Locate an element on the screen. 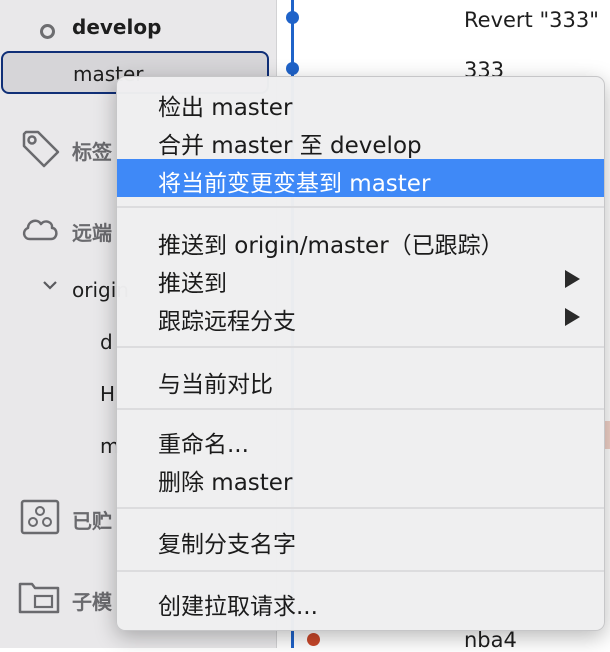 Image resolution: width=610 pixels, height=652 pixels. chevron-down-icon is located at coordinates (50, 286).